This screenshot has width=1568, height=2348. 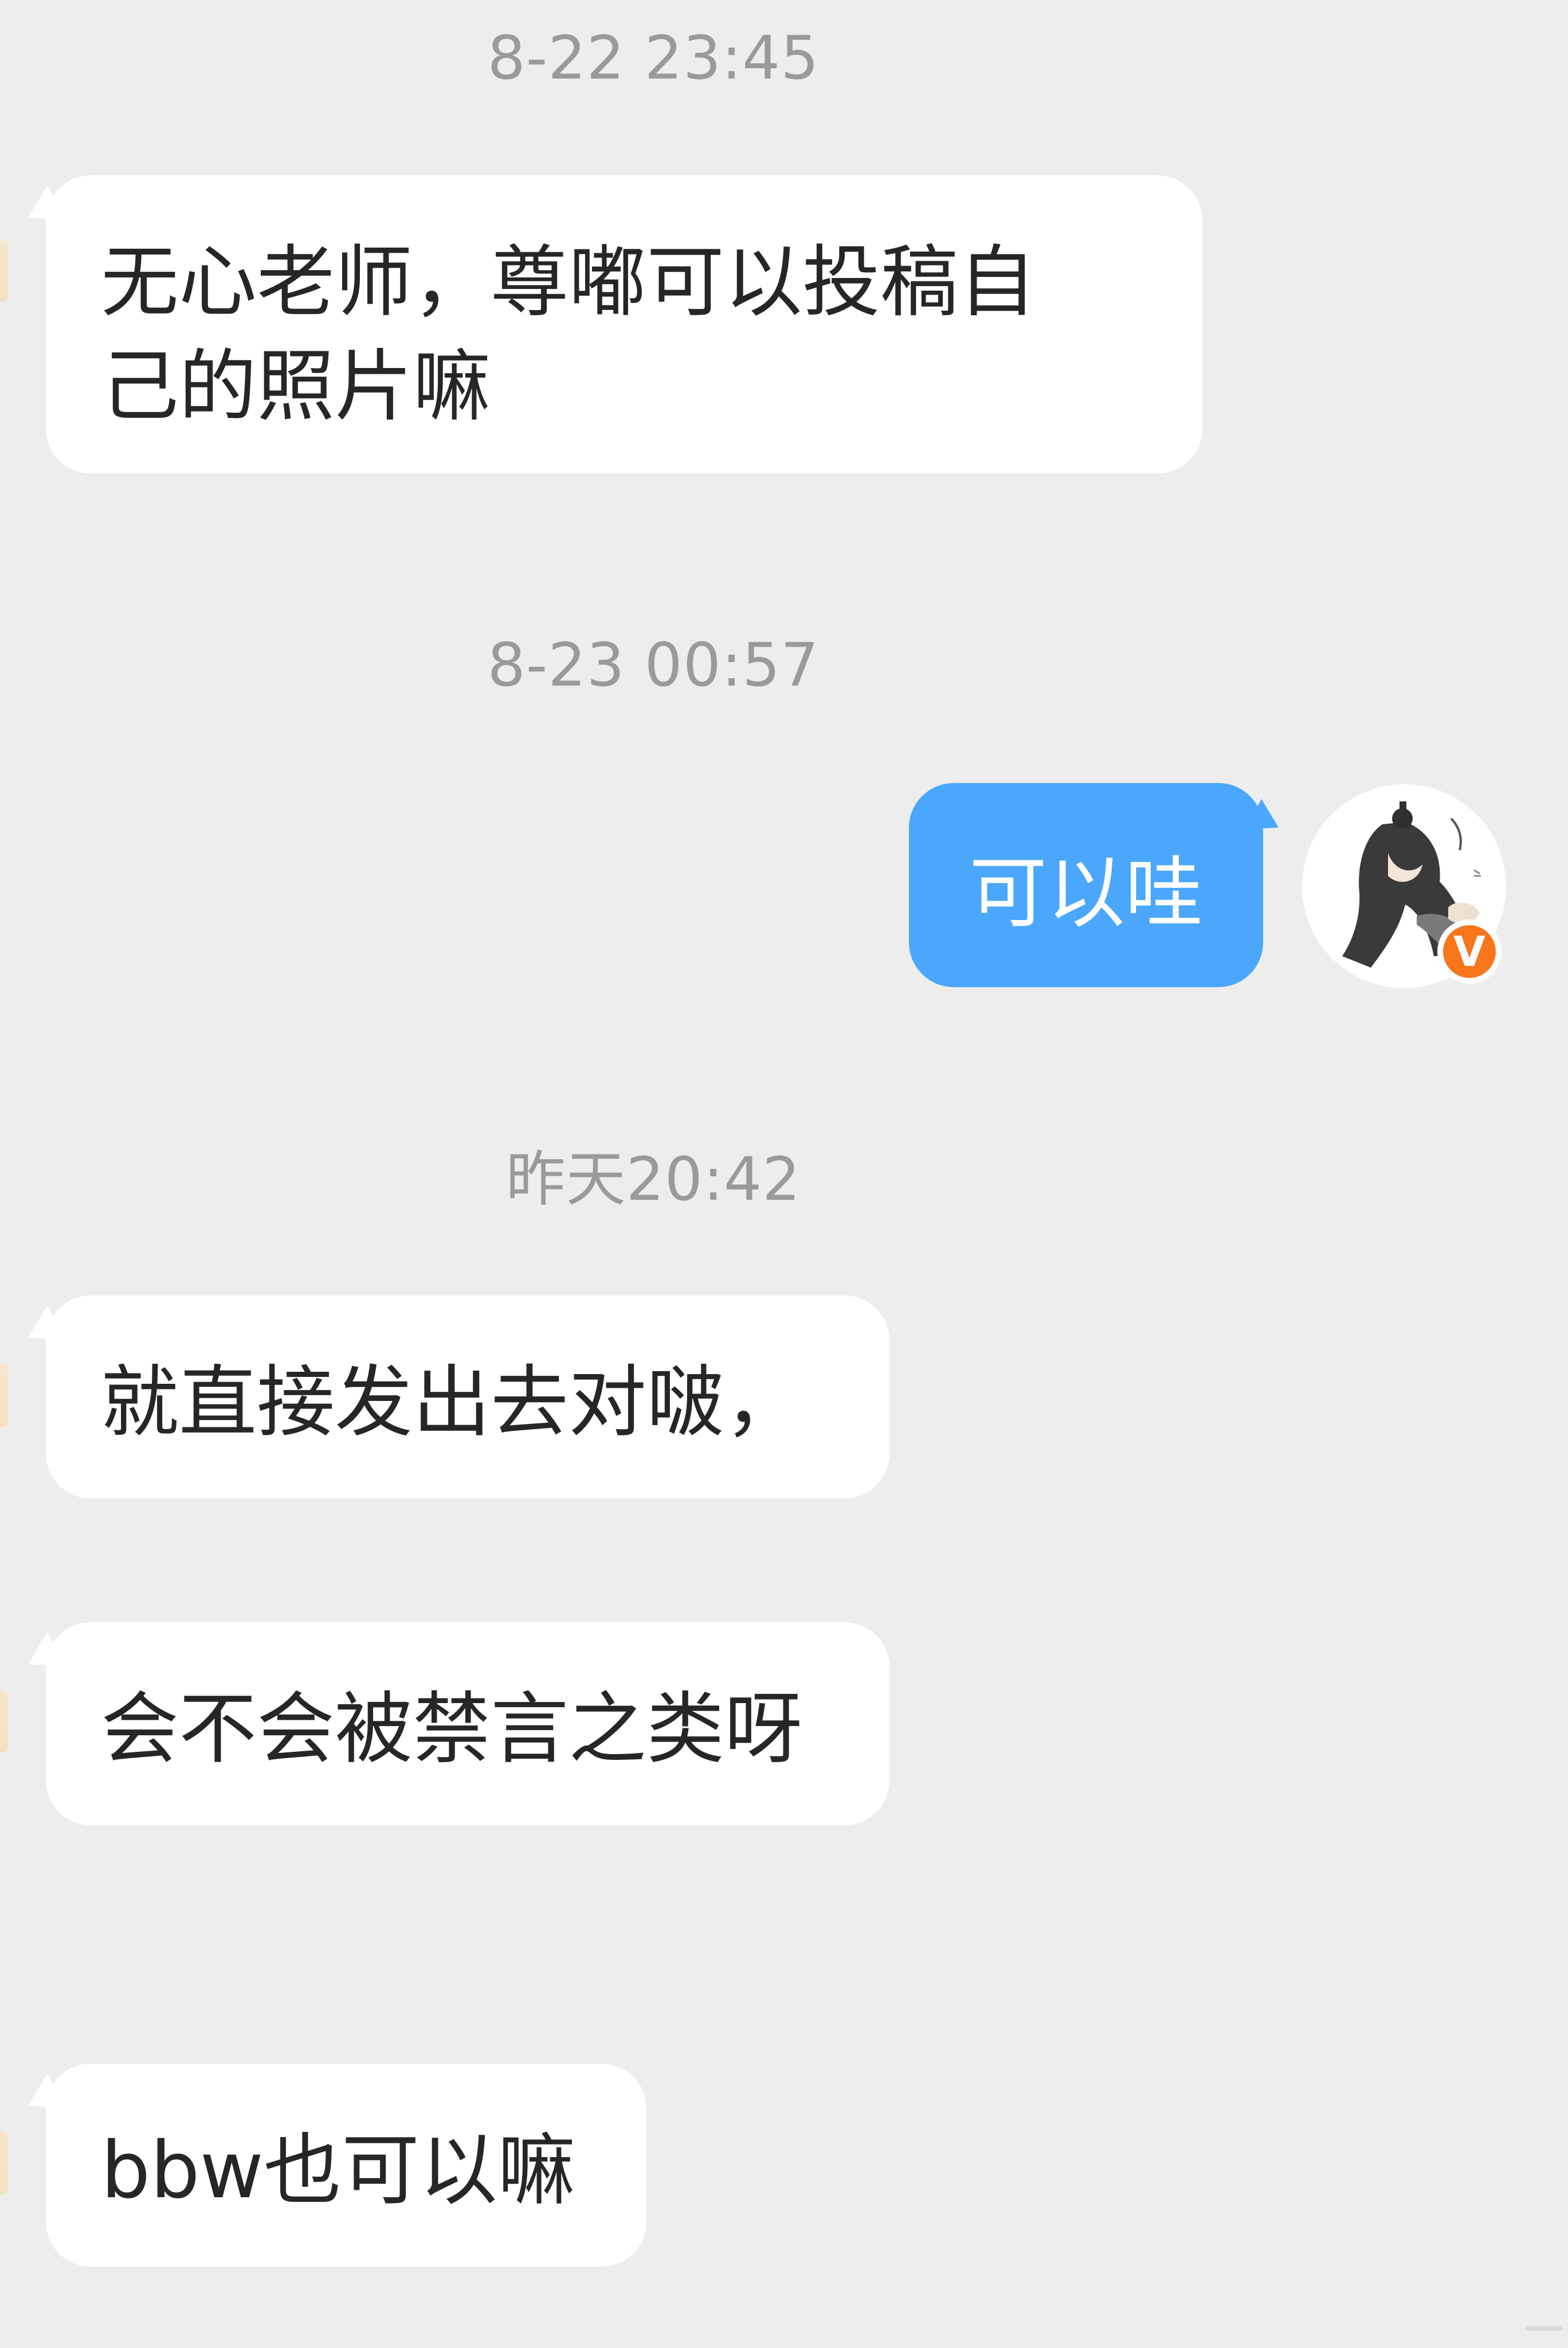 I want to click on message-bubble-incoming: bbw也可以嘛, so click(x=346, y=2165).